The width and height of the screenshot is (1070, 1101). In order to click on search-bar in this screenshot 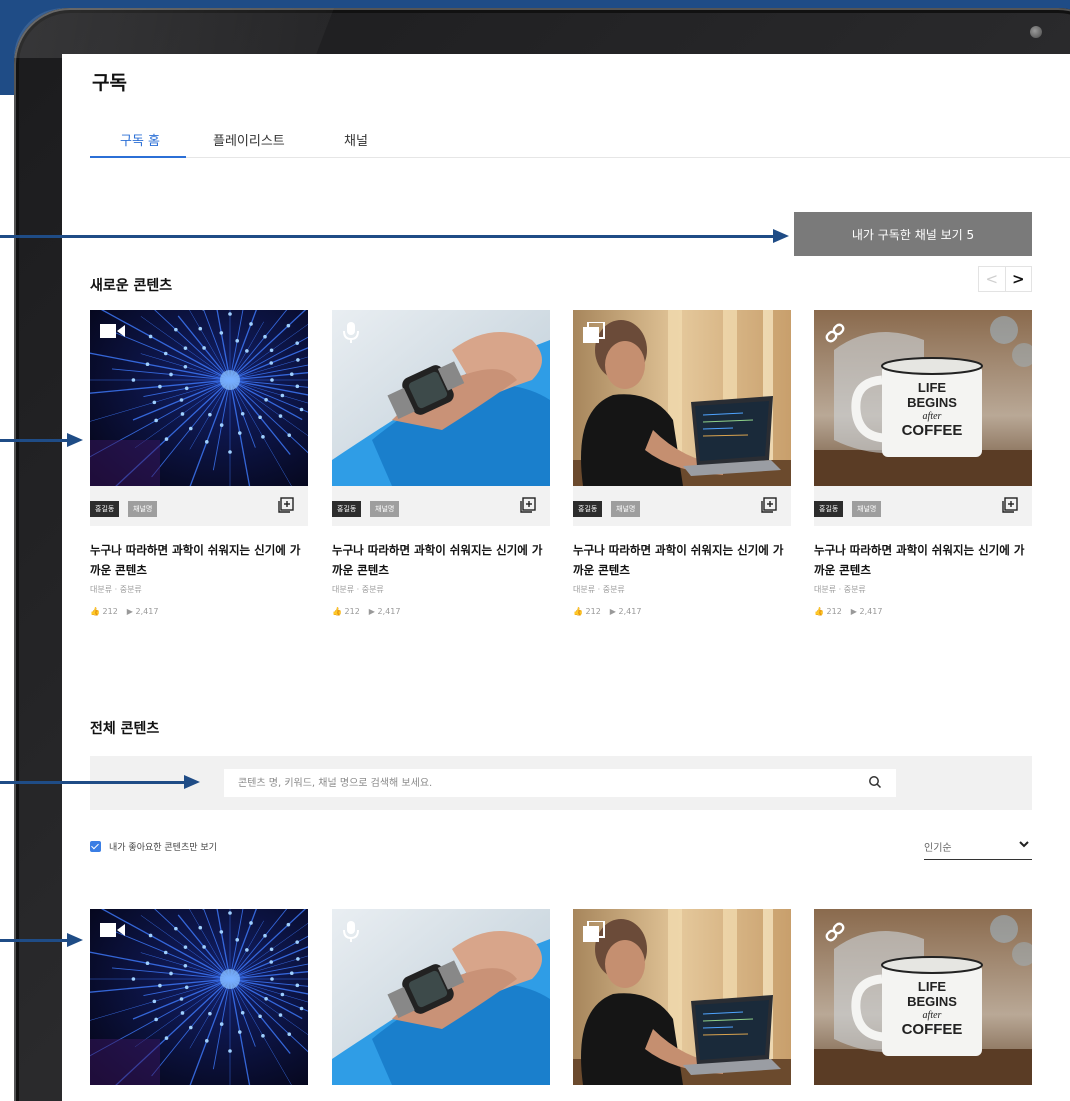, I will do `click(561, 783)`.